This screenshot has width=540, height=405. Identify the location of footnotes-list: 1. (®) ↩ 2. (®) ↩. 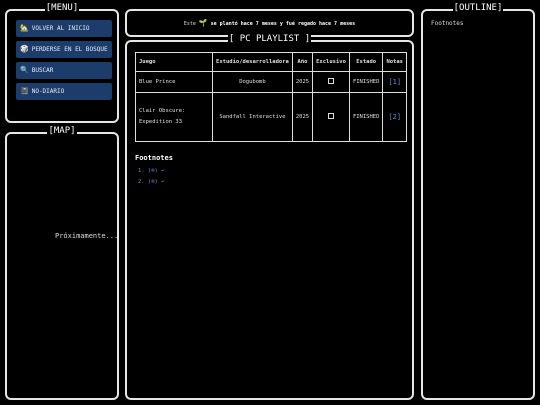
(151, 177).